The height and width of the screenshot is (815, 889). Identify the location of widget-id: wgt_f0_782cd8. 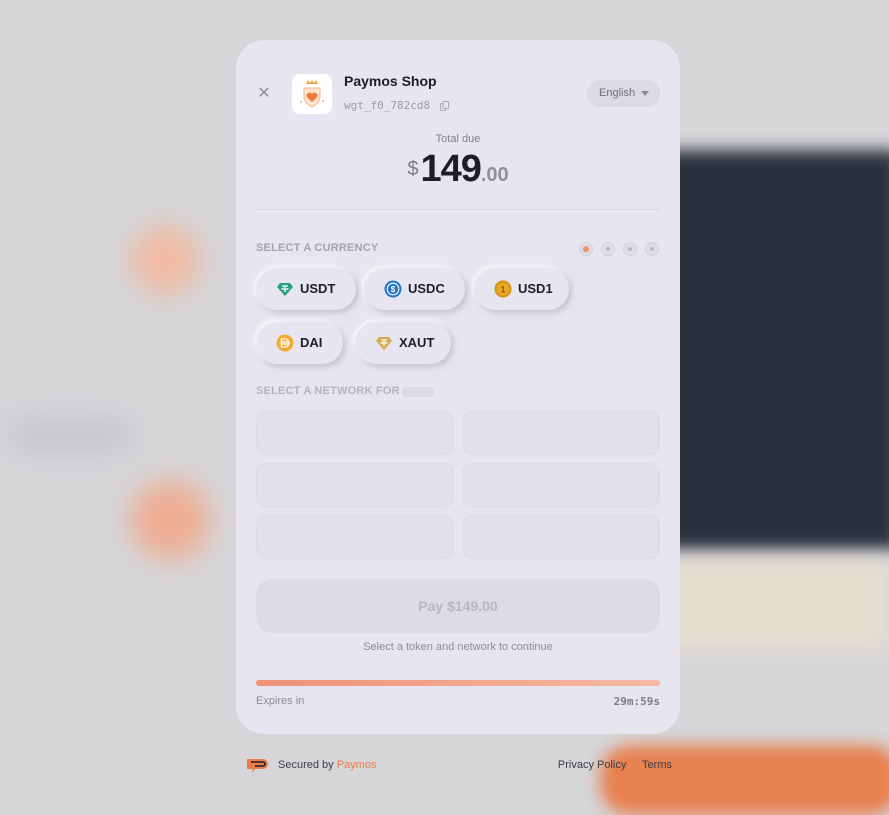
(387, 105).